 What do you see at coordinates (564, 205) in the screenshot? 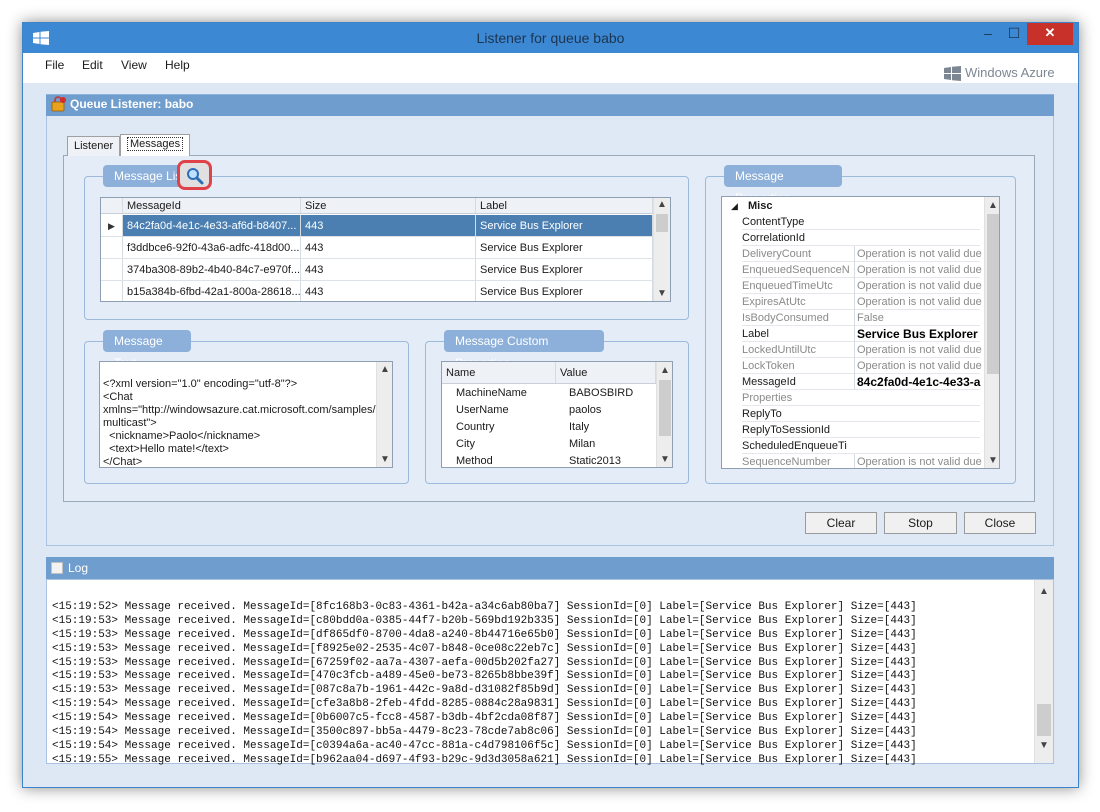
I see `column-header-label: Label` at bounding box center [564, 205].